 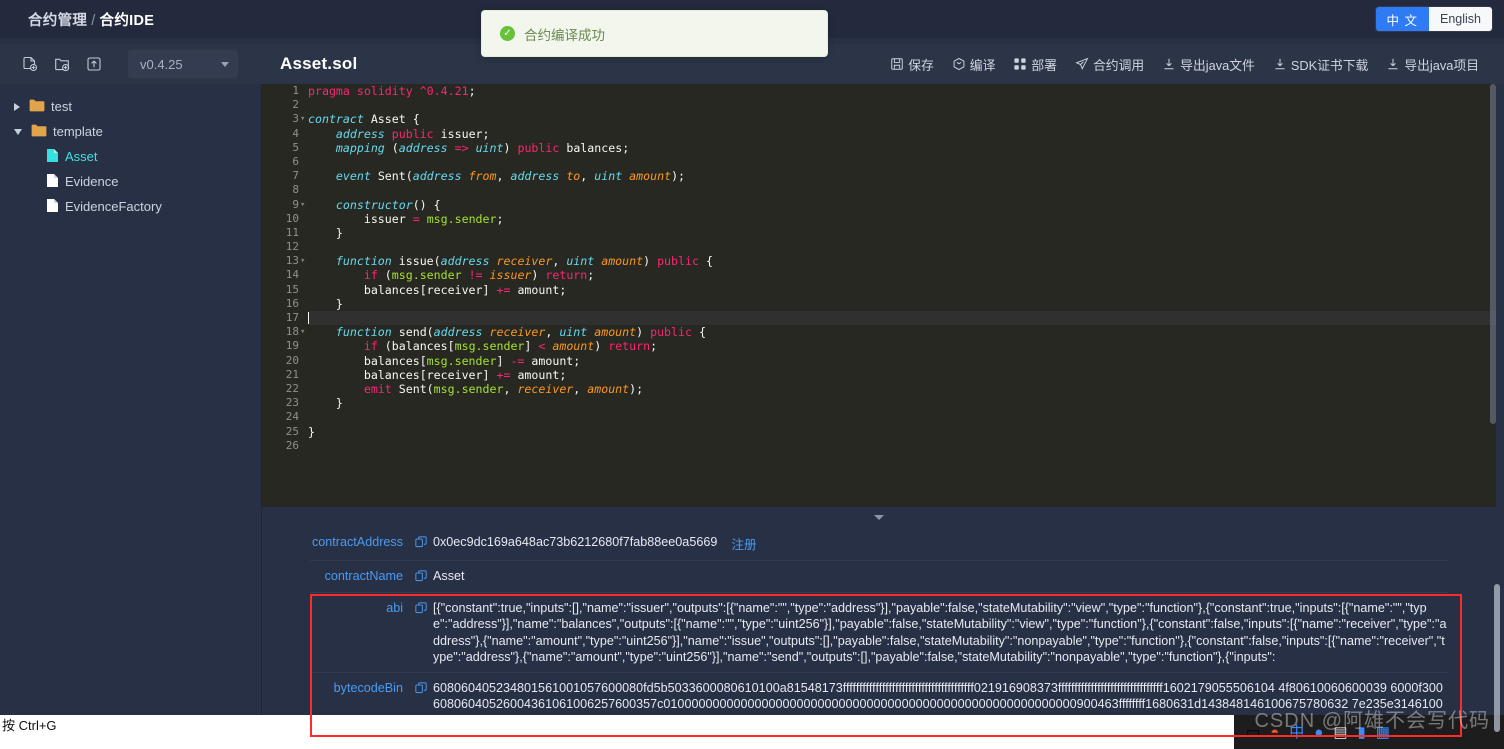 I want to click on editor-scrollbar, so click(x=1493, y=254).